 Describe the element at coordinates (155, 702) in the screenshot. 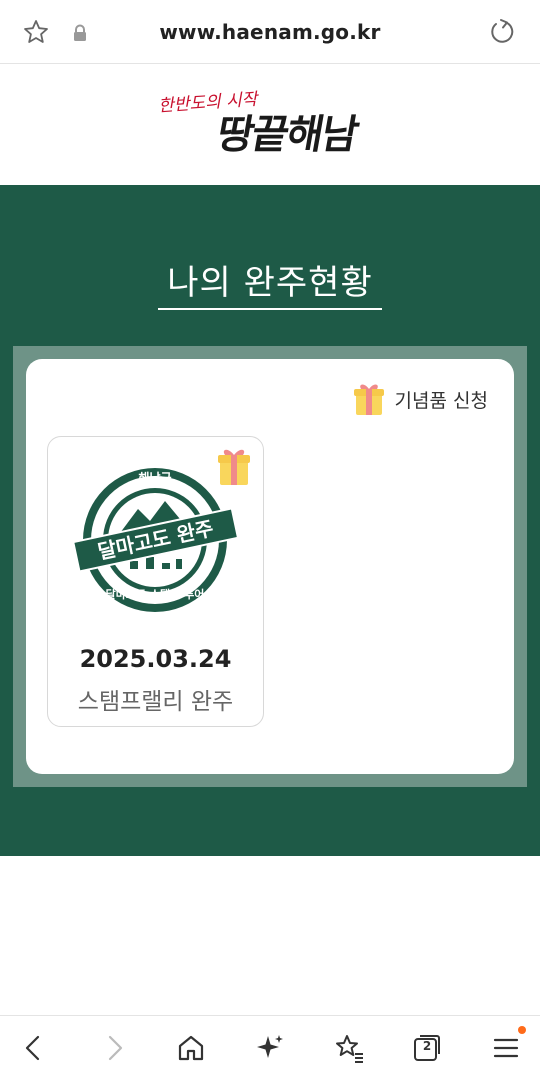

I see `stamp-label: 스탬프랠리 완주` at that location.